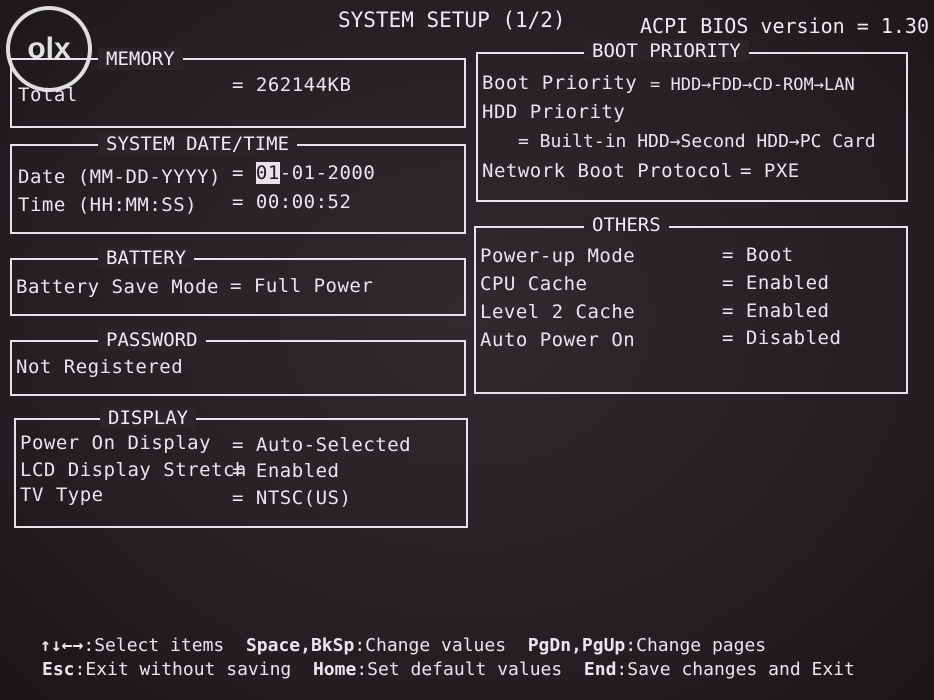 The image size is (934, 700). Describe the element at coordinates (285, 471) in the screenshot. I see `lcd-stretch-value: = Enabled` at that location.